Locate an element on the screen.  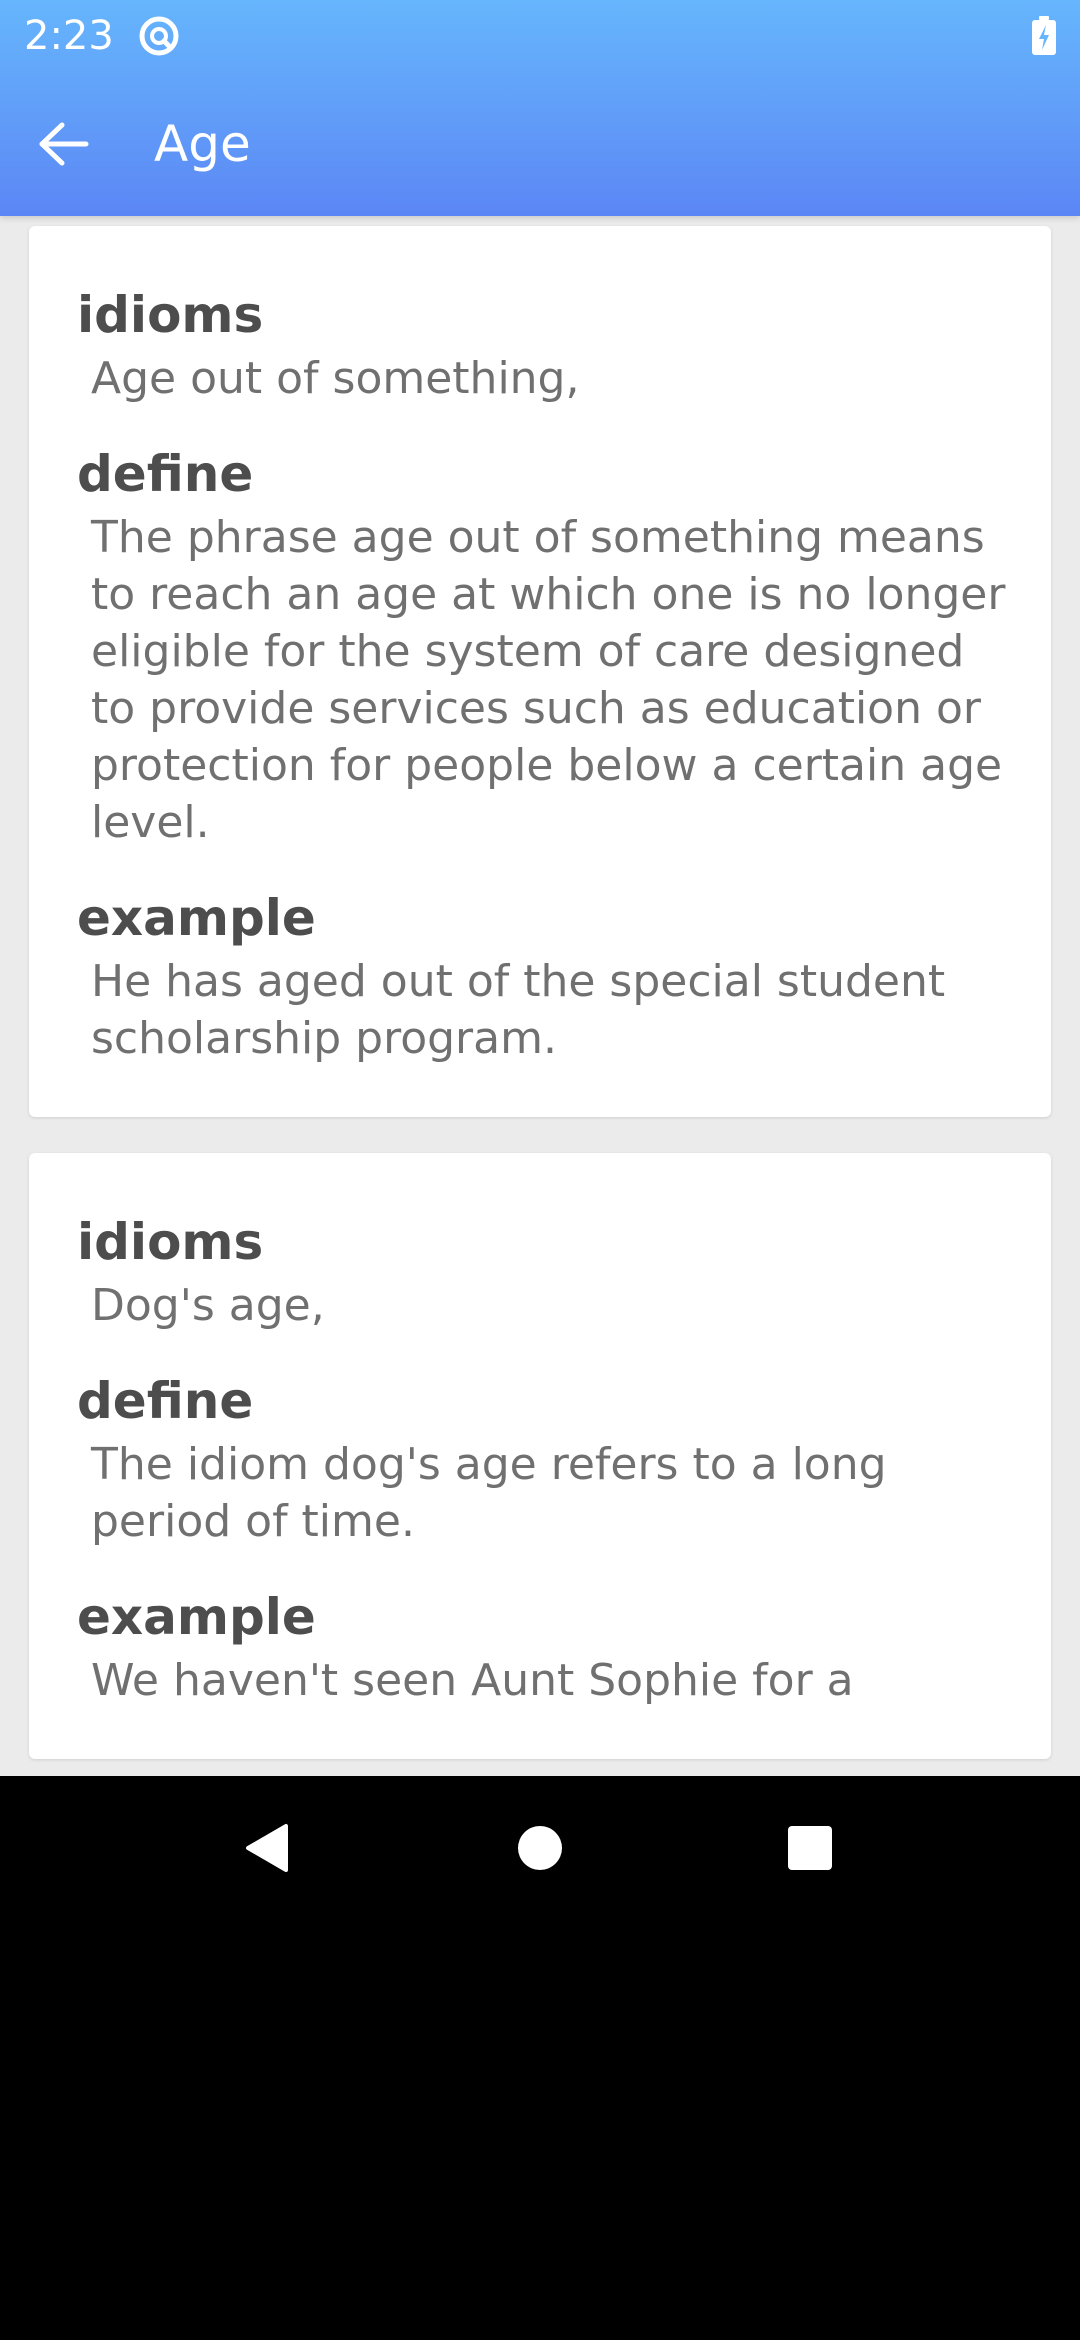
triangle-back-icon is located at coordinates (267, 1848).